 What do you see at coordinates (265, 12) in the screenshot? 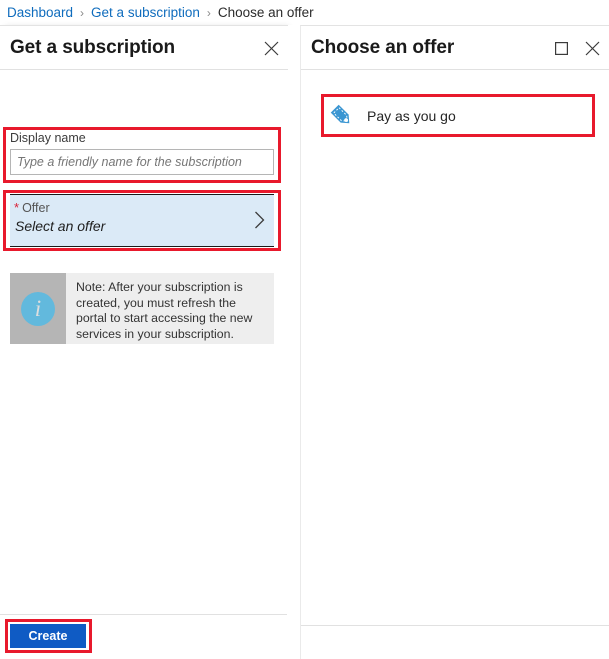
I see `breadcrumb-item-choose-an-offer: Choose an offer` at bounding box center [265, 12].